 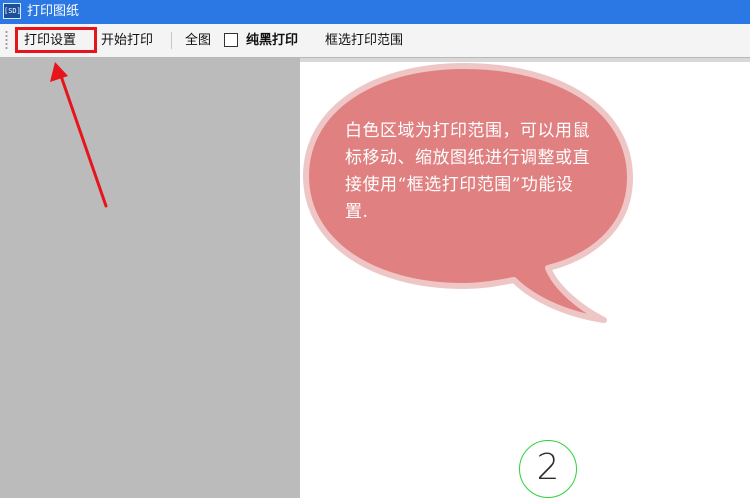 What do you see at coordinates (171, 40) in the screenshot?
I see `toolbar-separator` at bounding box center [171, 40].